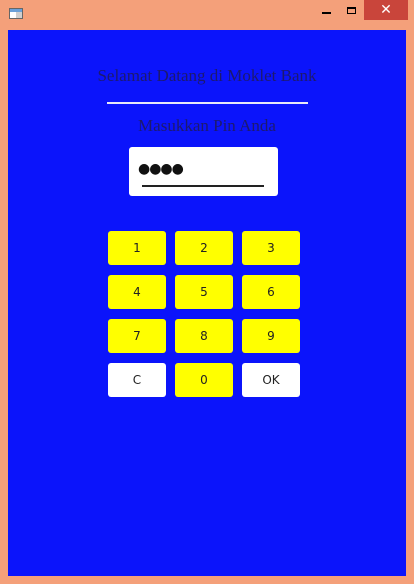 Image resolution: width=414 pixels, height=584 pixels. What do you see at coordinates (204, 314) in the screenshot?
I see `keypad: 1 2 3 4 5 6 7 8 9 C 0 OK` at bounding box center [204, 314].